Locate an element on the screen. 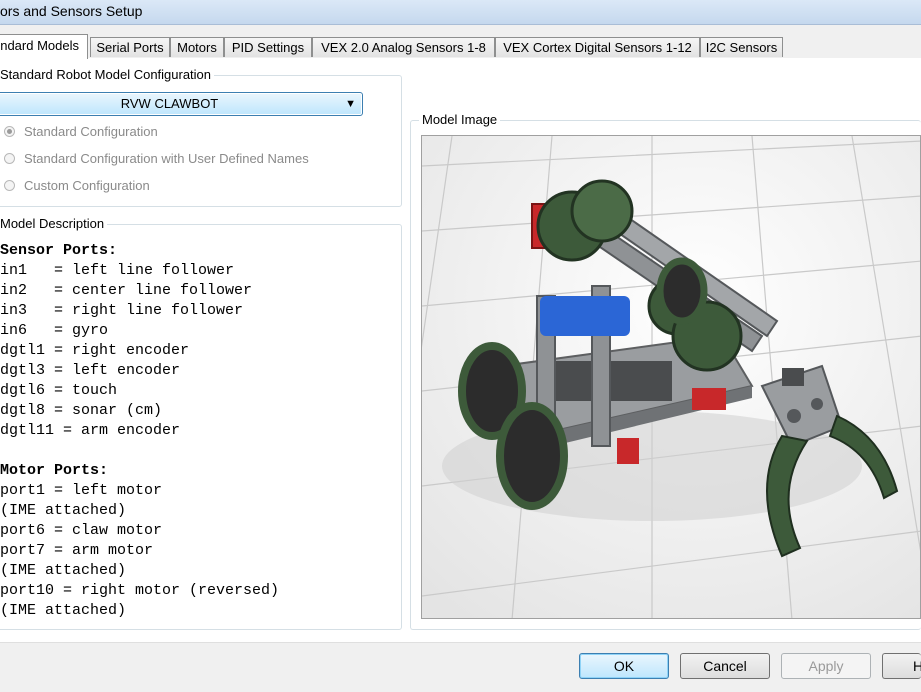 The image size is (921, 692). motor-line: port7 = arm motor is located at coordinates (77, 550).